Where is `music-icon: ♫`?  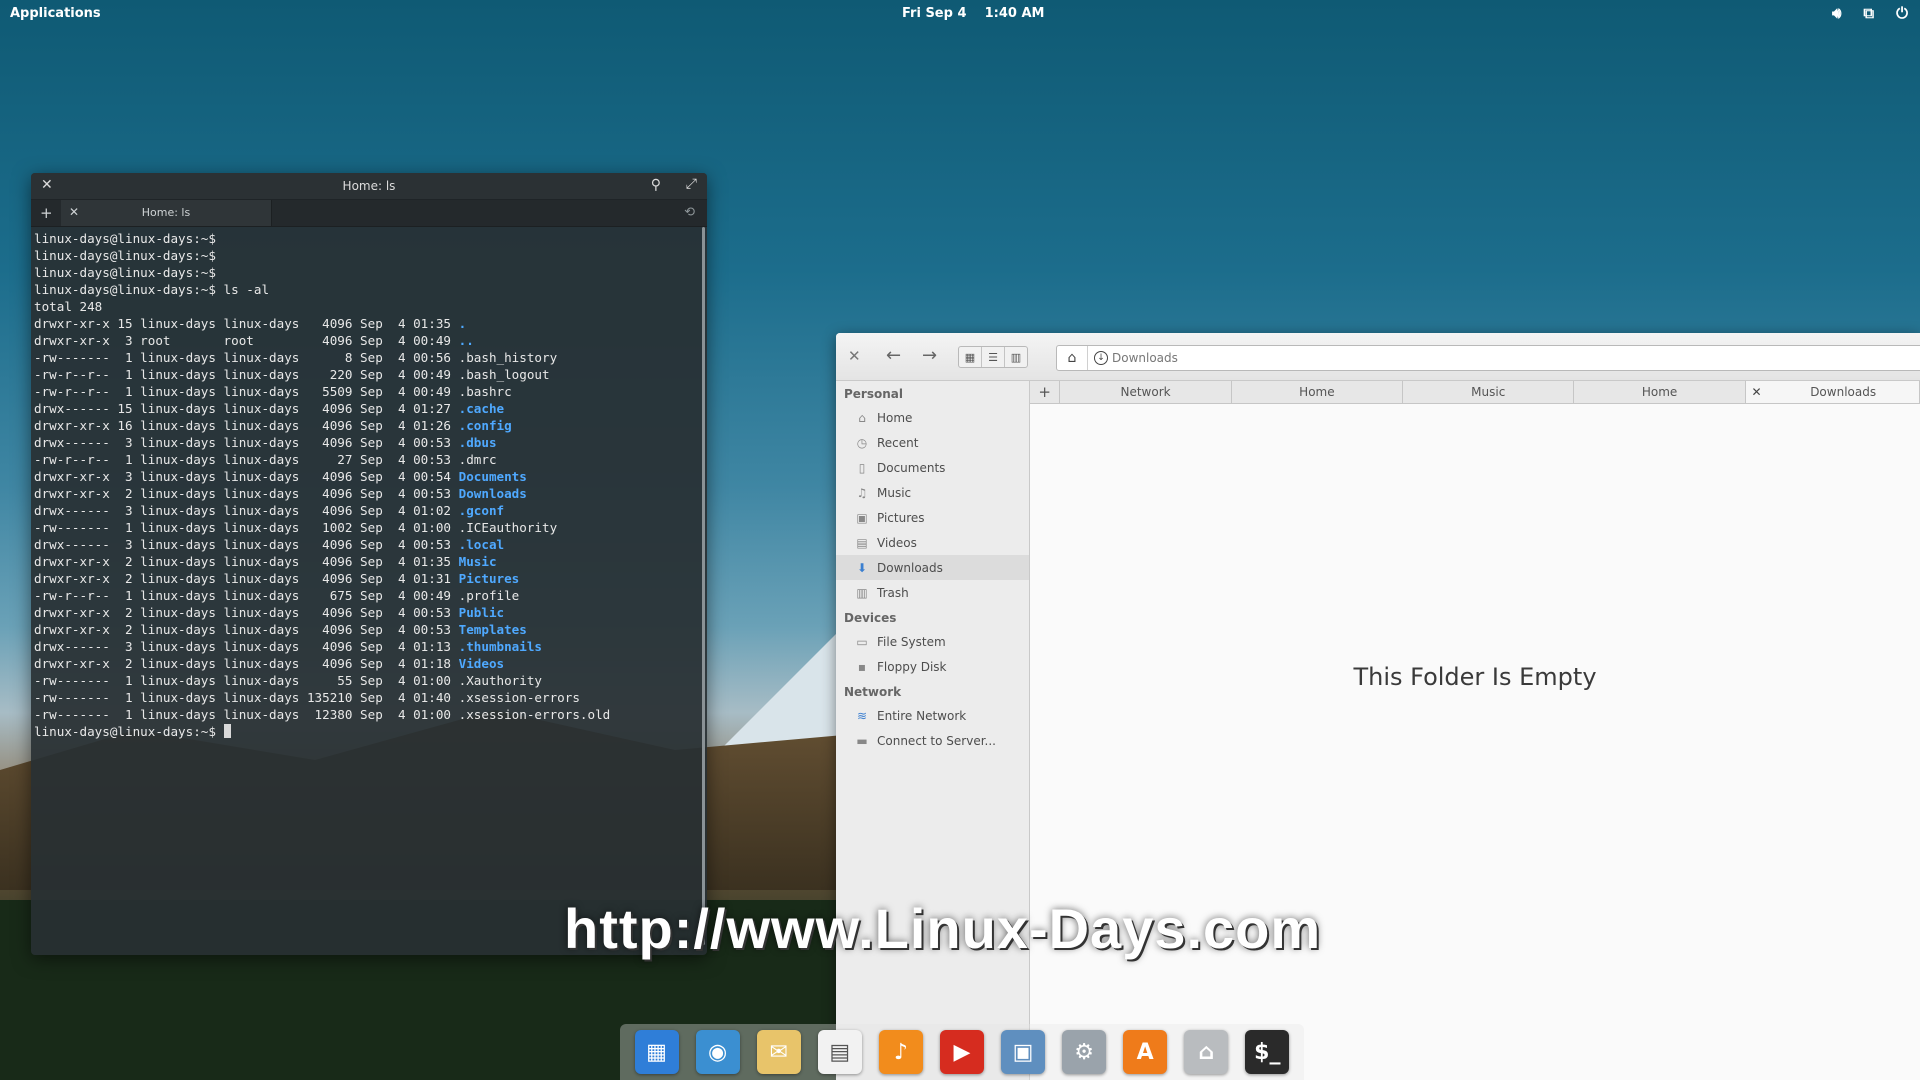
music-icon: ♫ is located at coordinates (862, 492).